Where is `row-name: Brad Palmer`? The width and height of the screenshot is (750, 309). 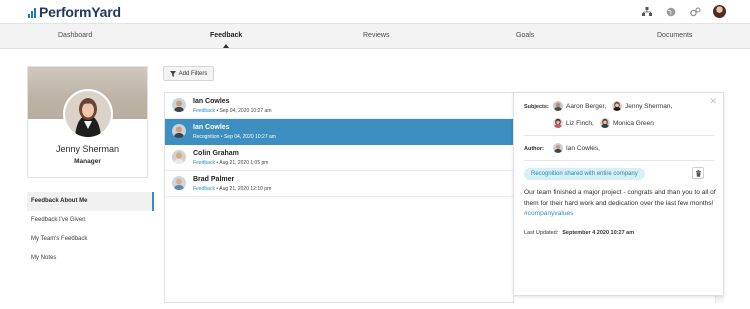 row-name: Brad Palmer is located at coordinates (214, 179).